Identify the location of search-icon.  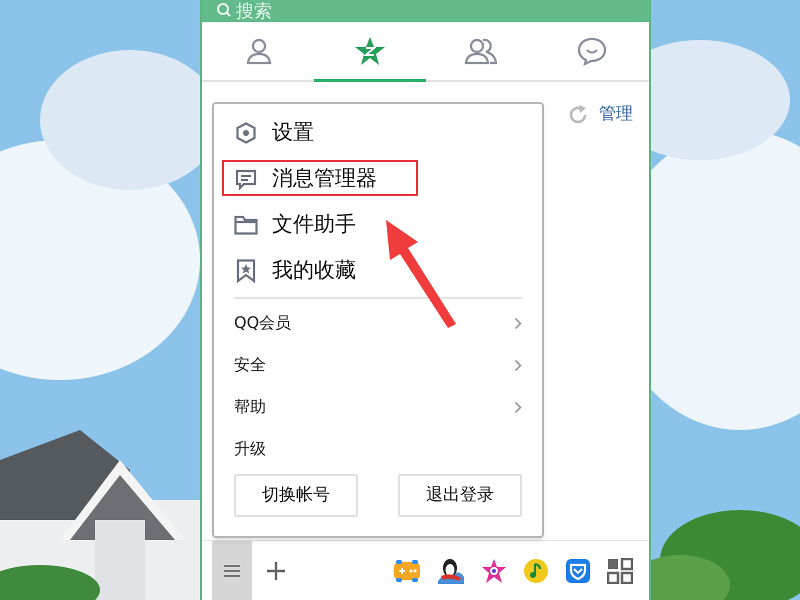
(224, 11).